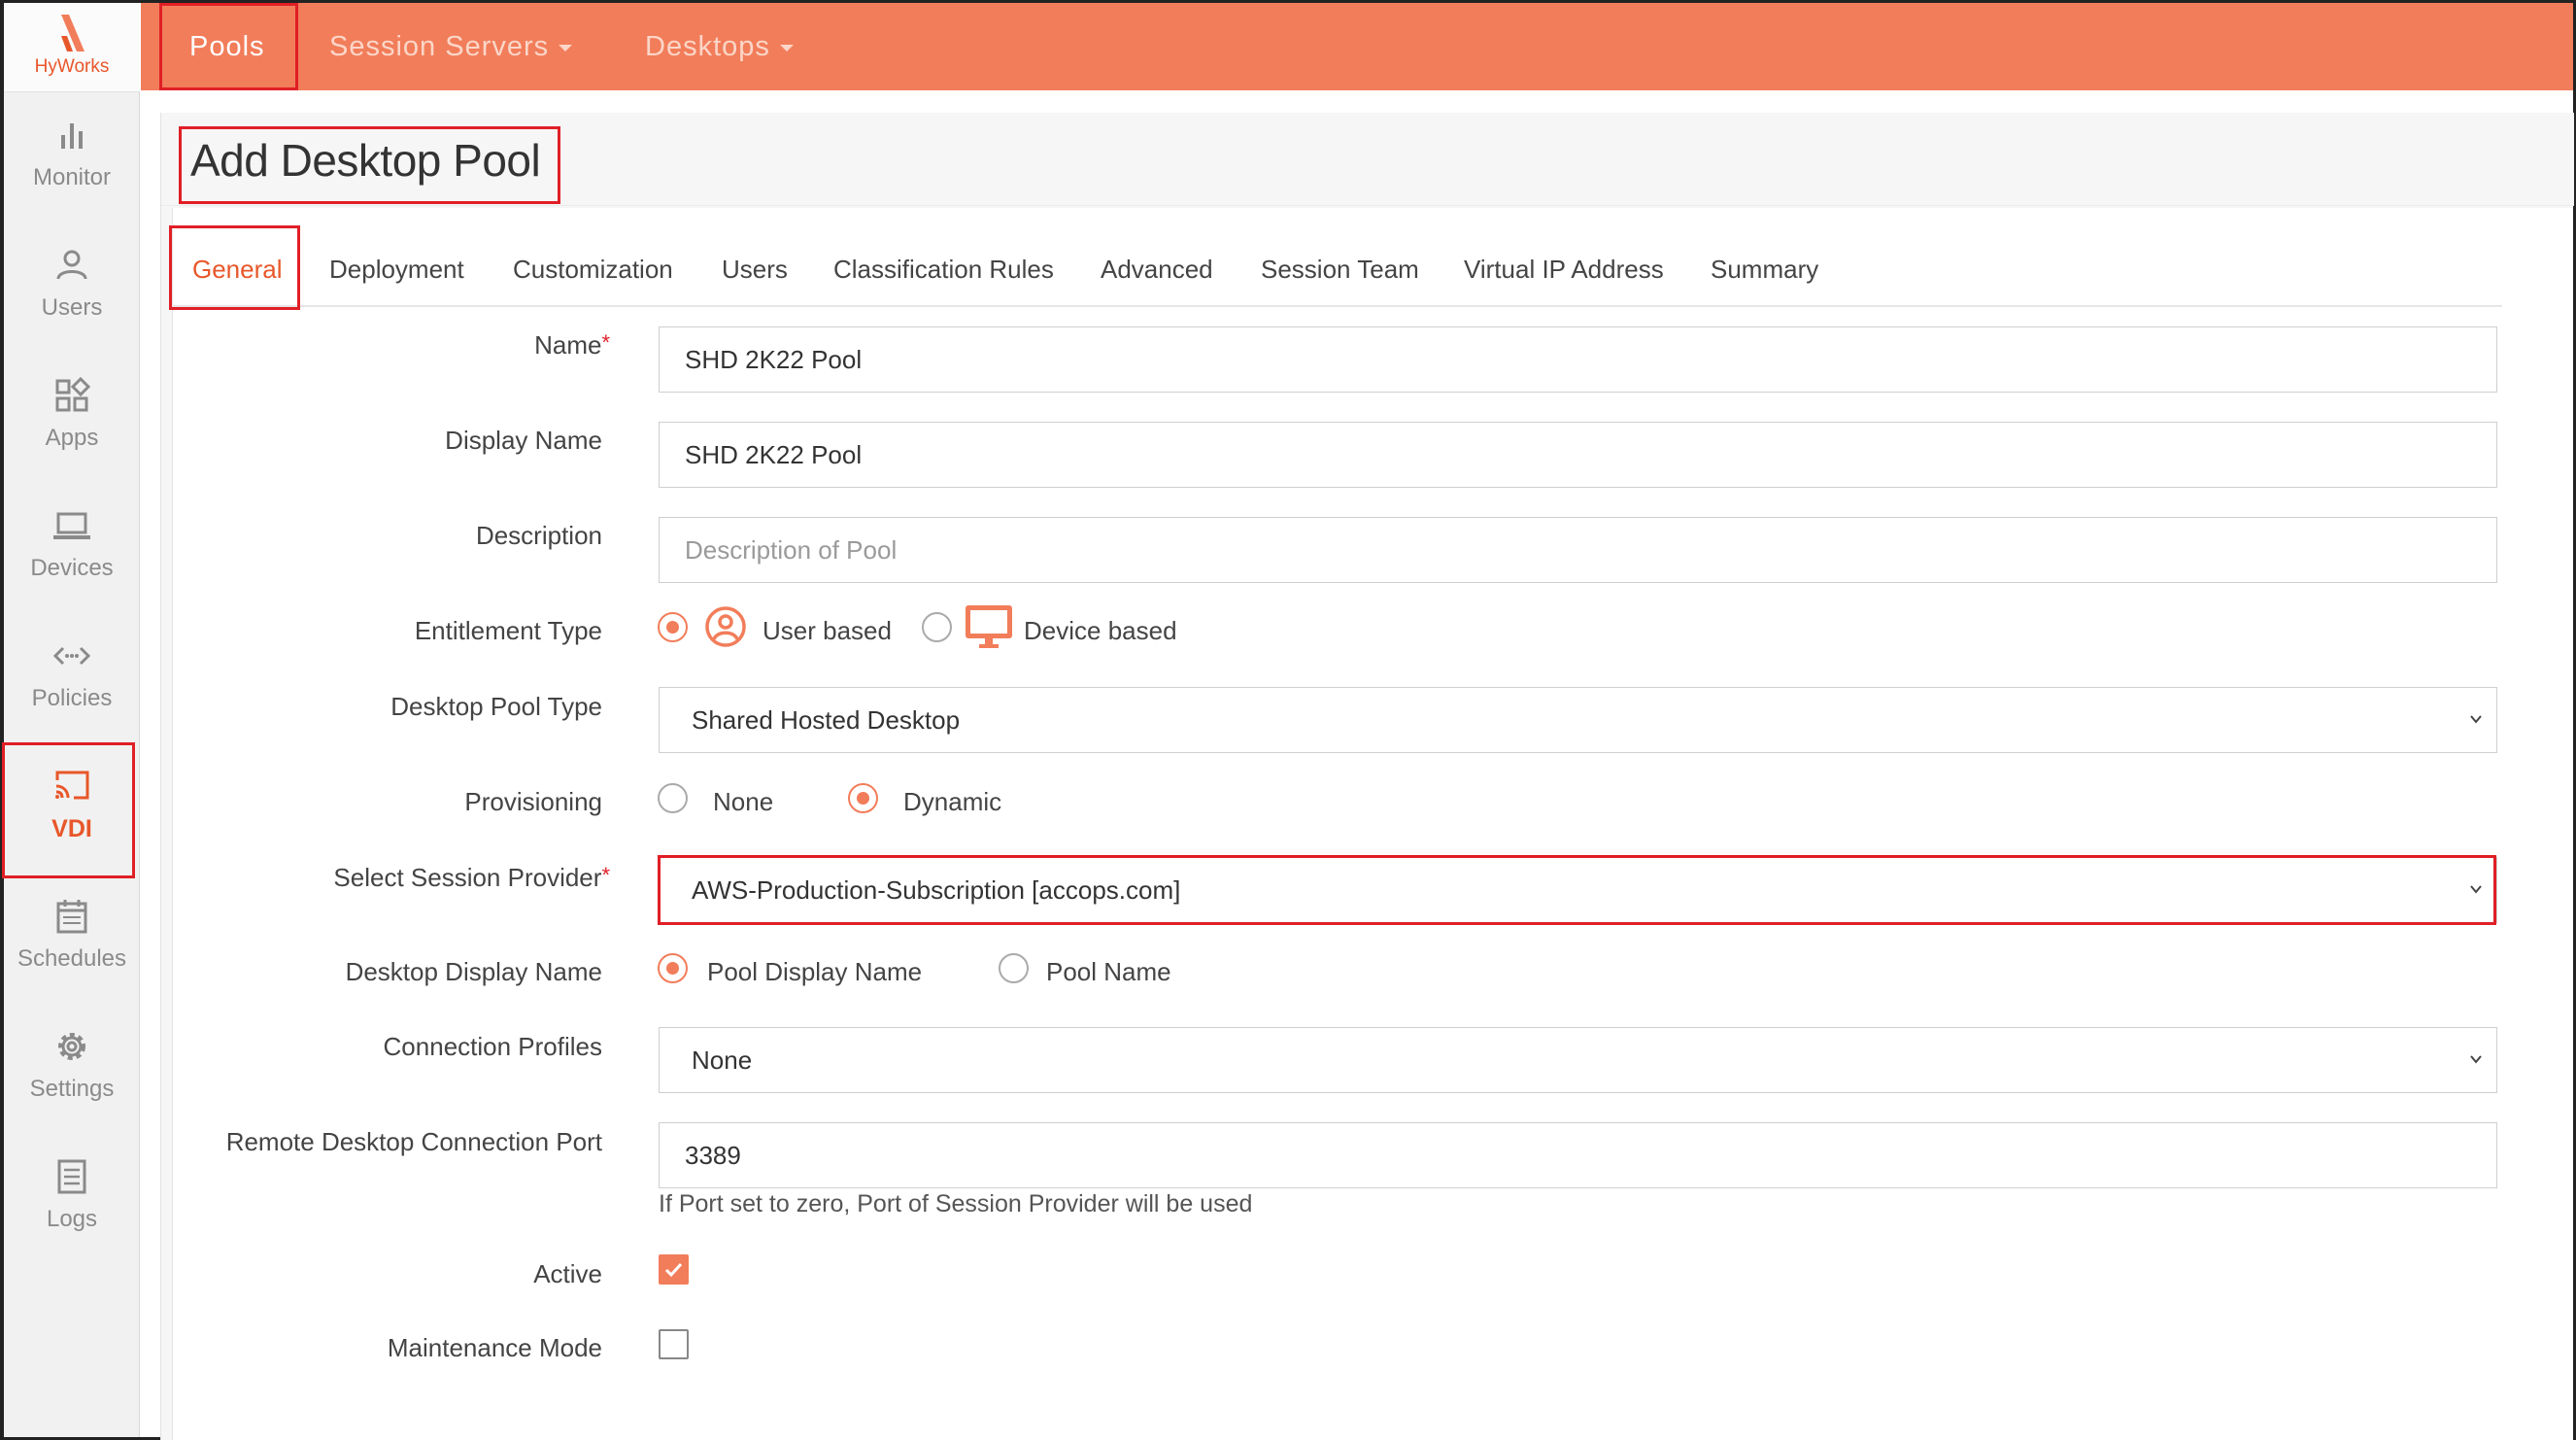 This screenshot has height=1440, width=2576. I want to click on user-icon, so click(71, 265).